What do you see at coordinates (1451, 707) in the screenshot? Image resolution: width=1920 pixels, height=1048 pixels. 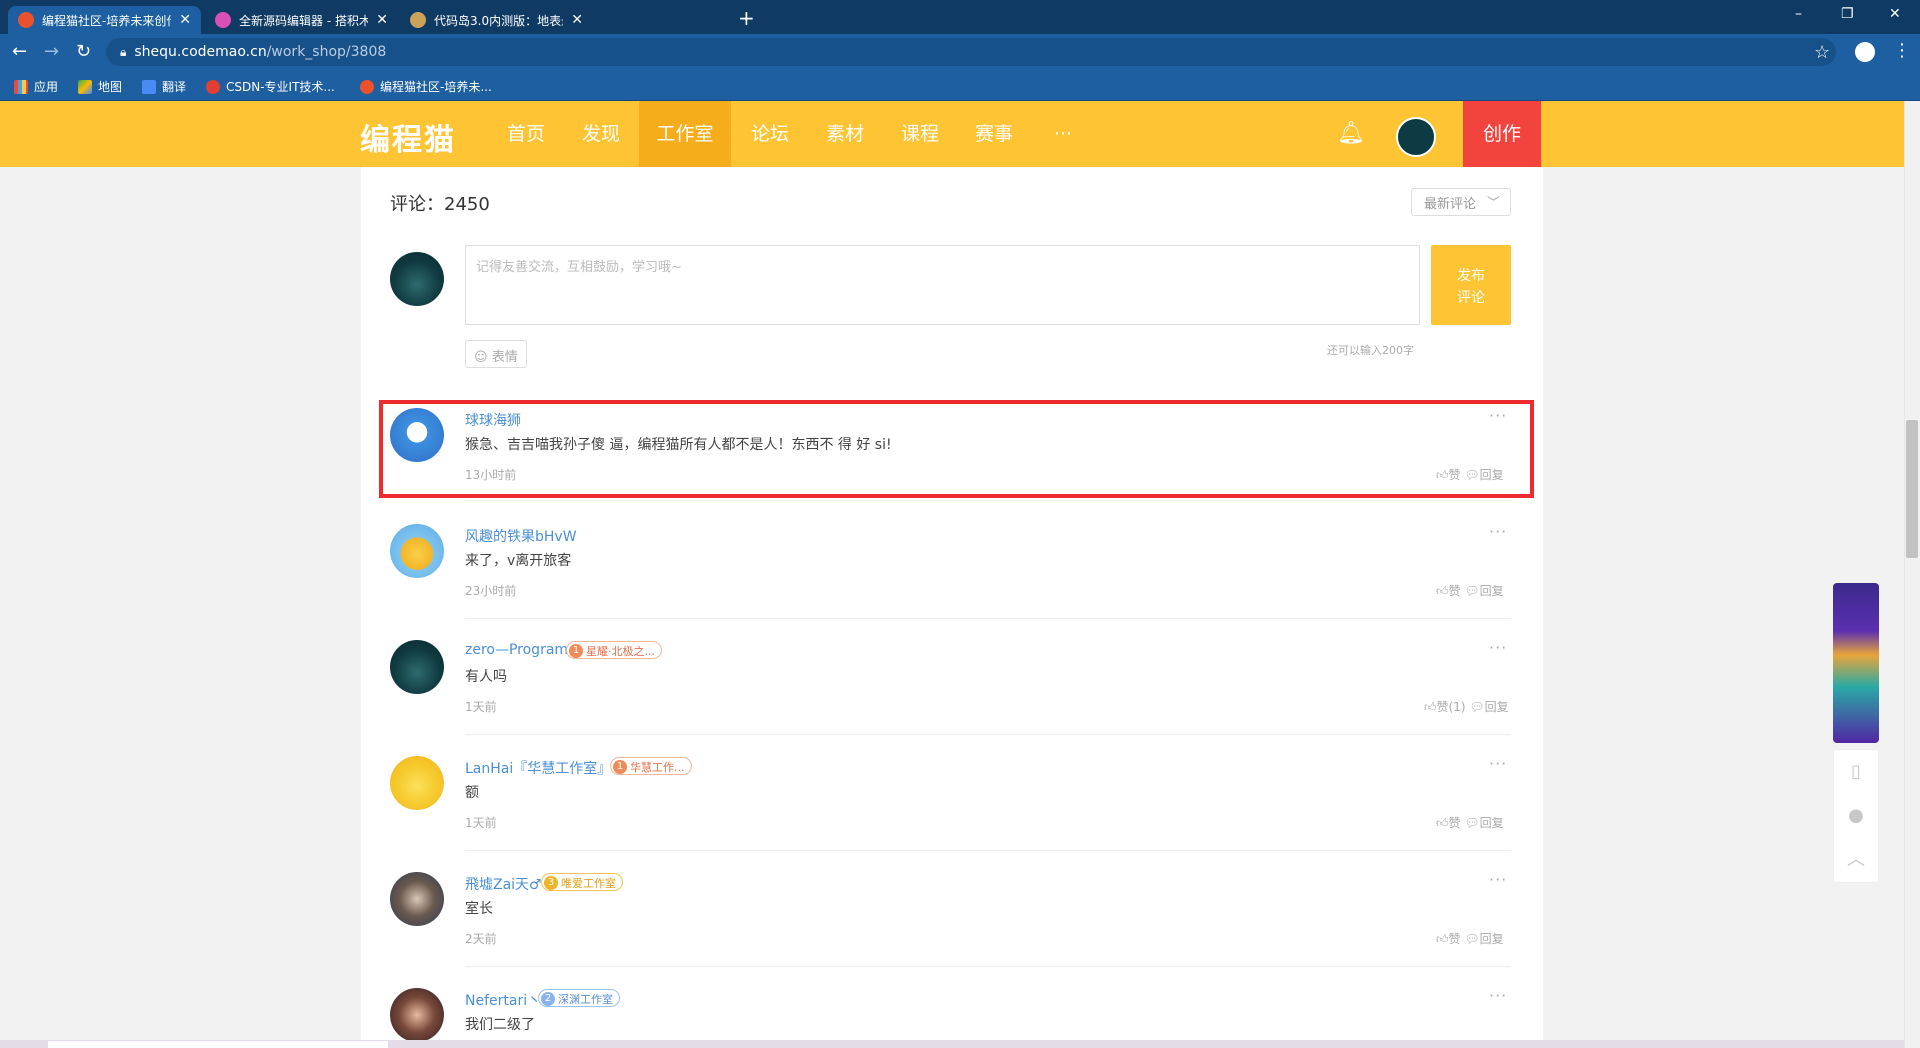 I see `like-button: 赞(1)` at bounding box center [1451, 707].